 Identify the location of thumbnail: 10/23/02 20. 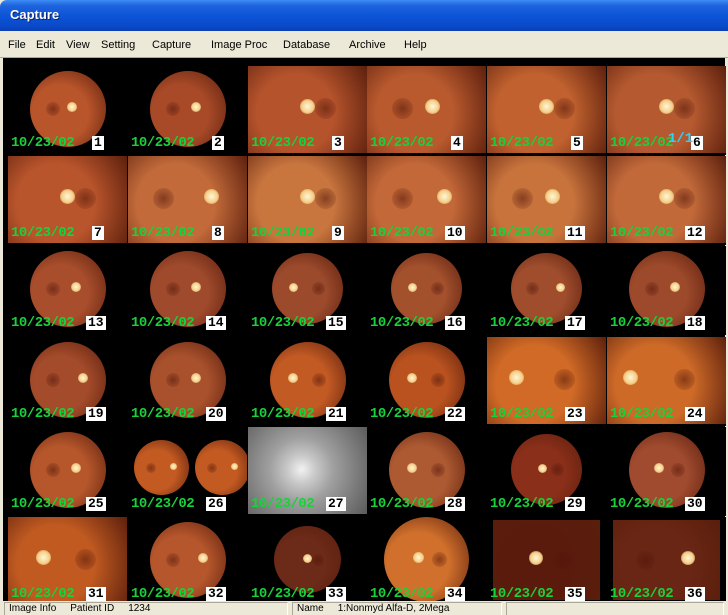
(187, 381).